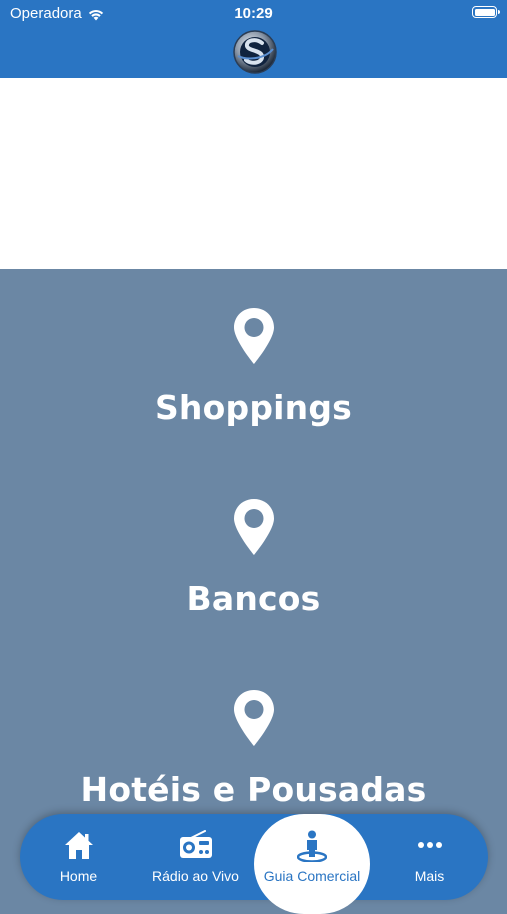  I want to click on tab-radio-ao-vivo: Rádio ao Vivo, so click(195, 857).